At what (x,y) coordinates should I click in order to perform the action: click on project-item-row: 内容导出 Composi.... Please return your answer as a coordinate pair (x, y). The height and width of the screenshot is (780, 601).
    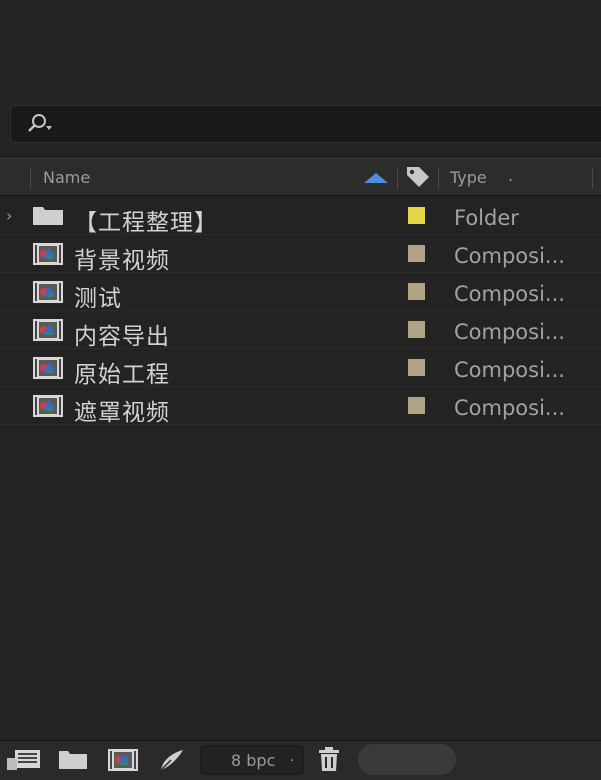
    Looking at the image, I should click on (300, 330).